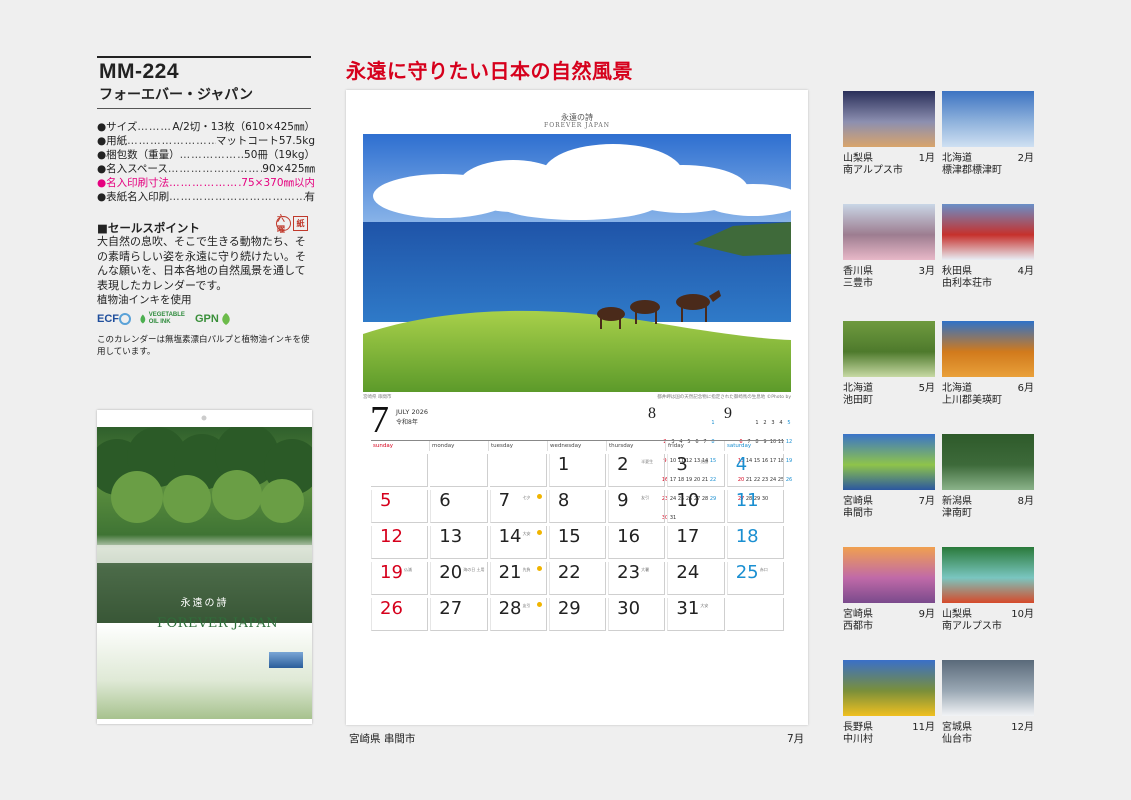  Describe the element at coordinates (972, 400) in the screenshot. I see `thumbnail-city: 上川郡美瑛町` at that location.